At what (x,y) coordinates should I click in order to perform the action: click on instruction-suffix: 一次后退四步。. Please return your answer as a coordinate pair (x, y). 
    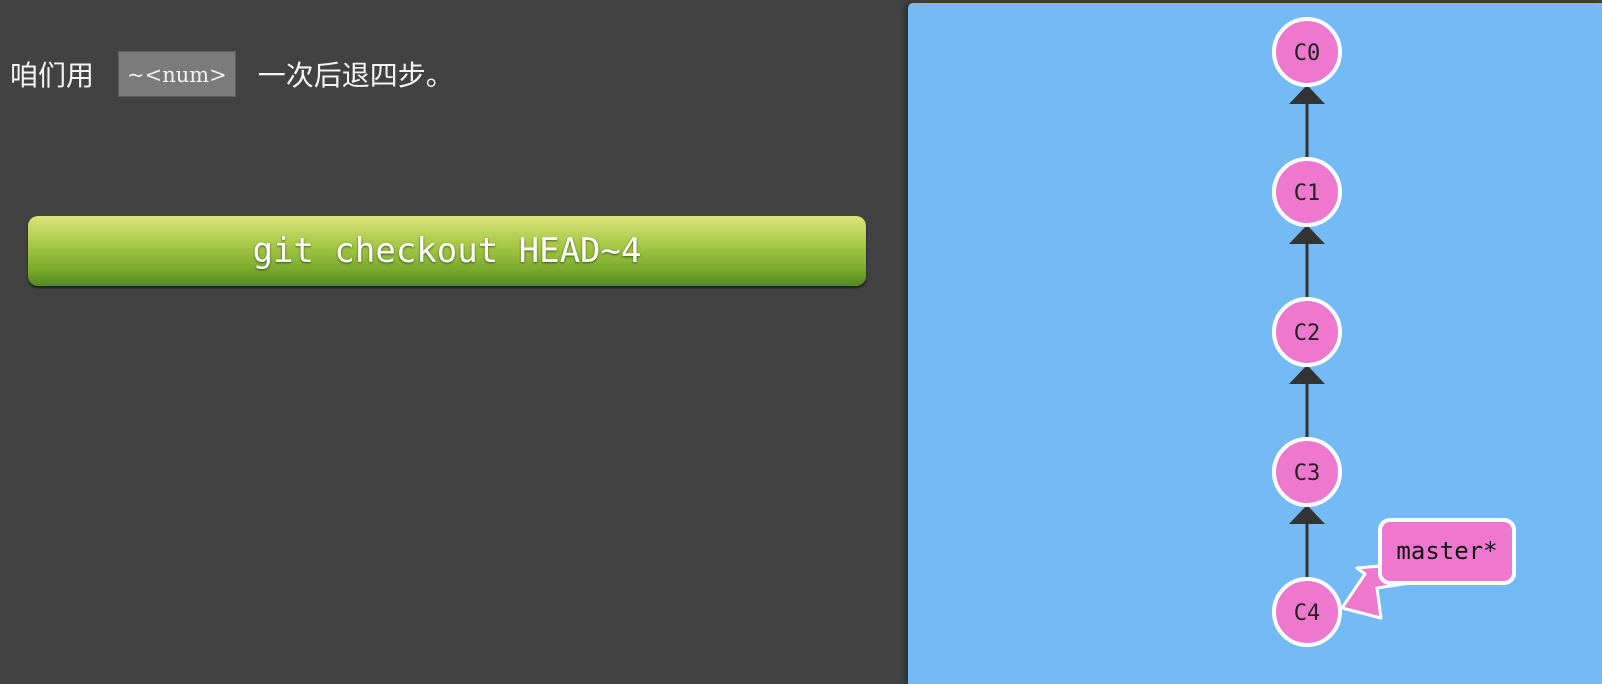
    Looking at the image, I should click on (355, 75).